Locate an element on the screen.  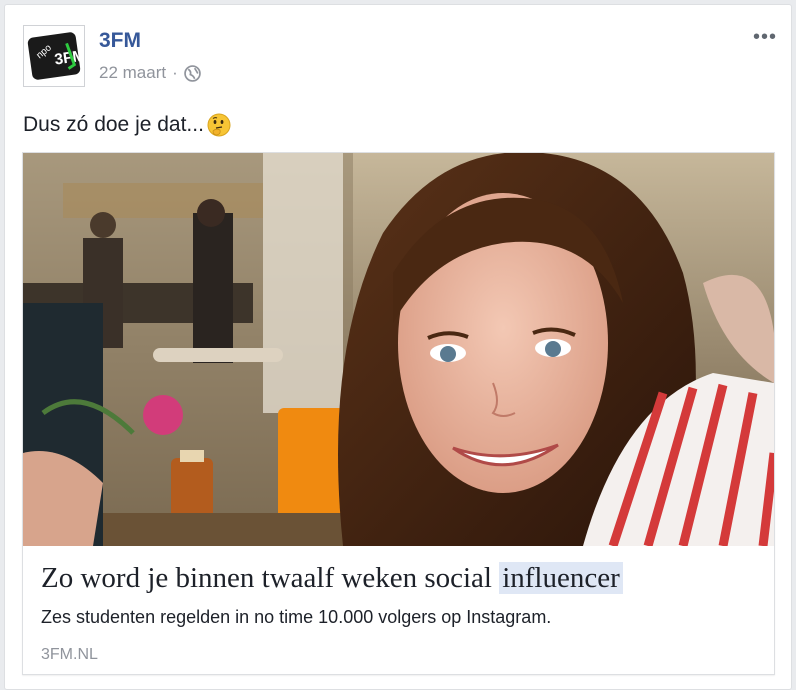
page-avatar-logo: npo 3FM is located at coordinates (54, 56).